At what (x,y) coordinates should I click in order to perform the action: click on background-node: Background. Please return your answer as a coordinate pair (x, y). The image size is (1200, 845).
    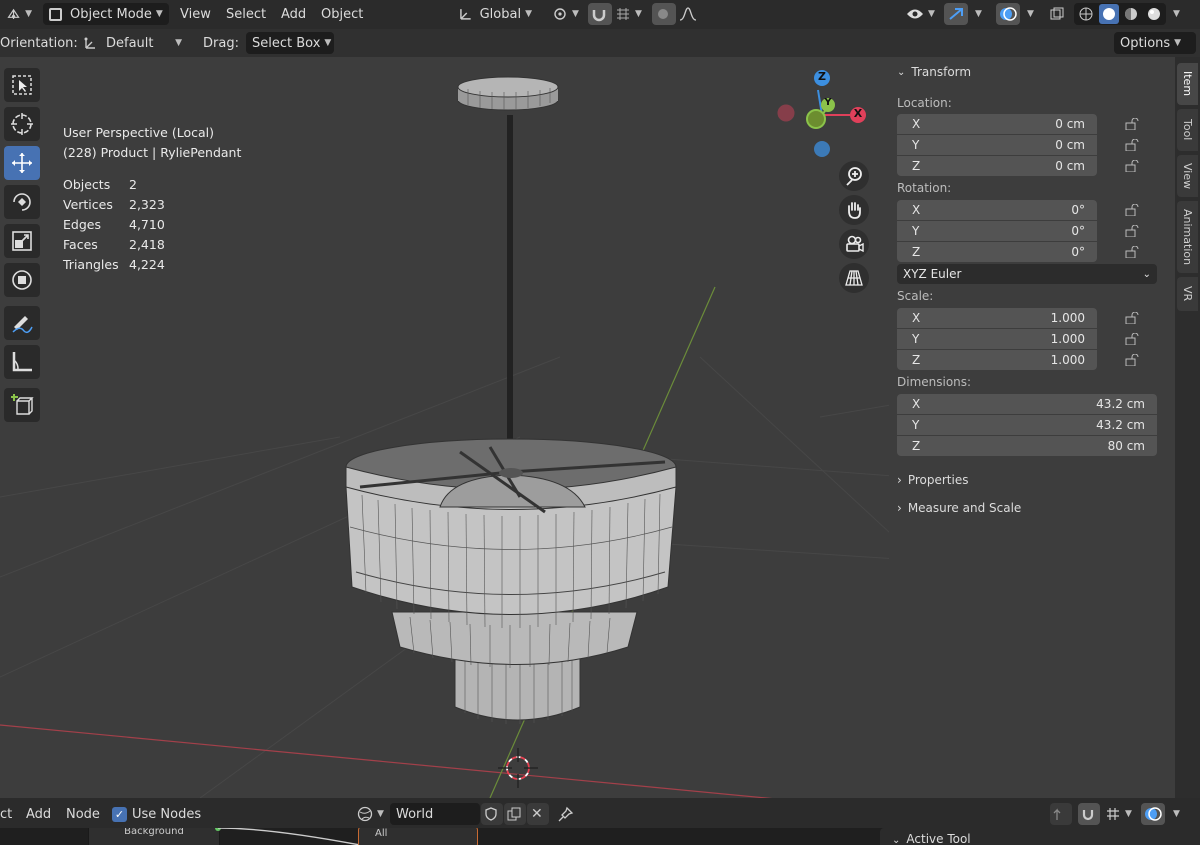
    Looking at the image, I should click on (154, 836).